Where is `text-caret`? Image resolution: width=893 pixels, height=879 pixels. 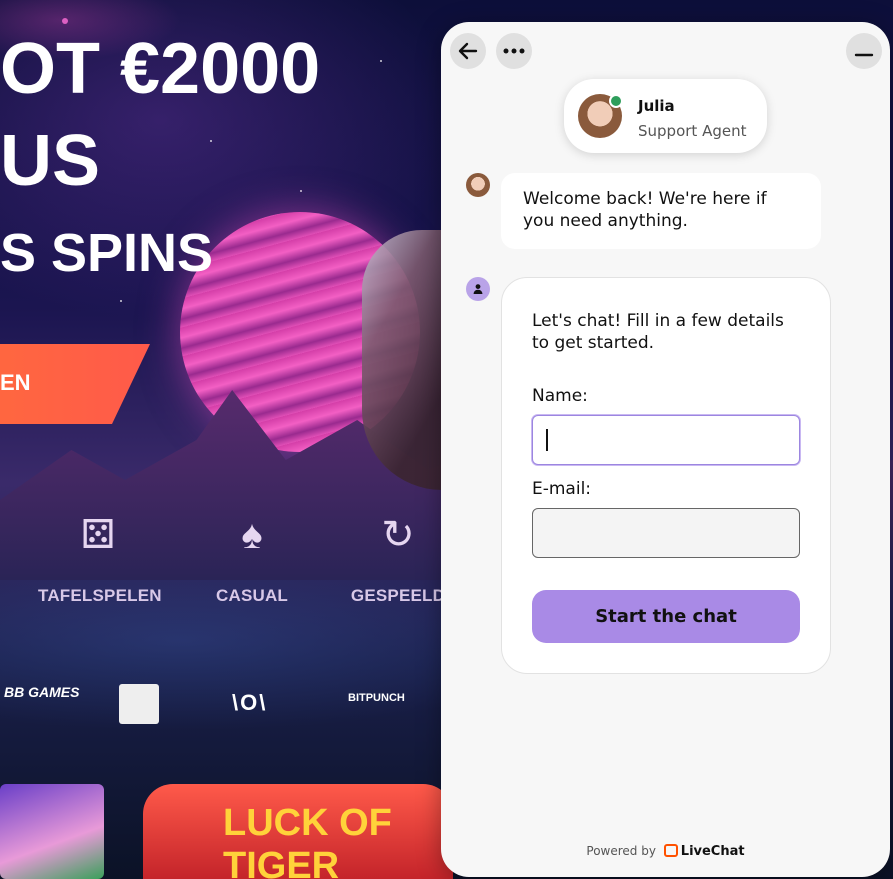
text-caret is located at coordinates (547, 440).